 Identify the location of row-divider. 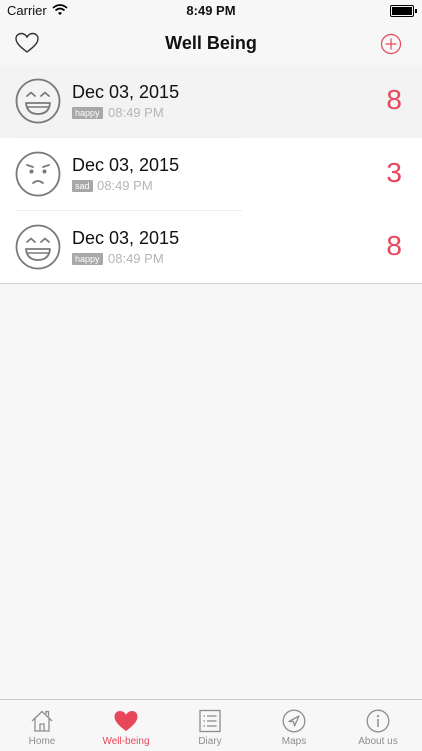
(211, 283).